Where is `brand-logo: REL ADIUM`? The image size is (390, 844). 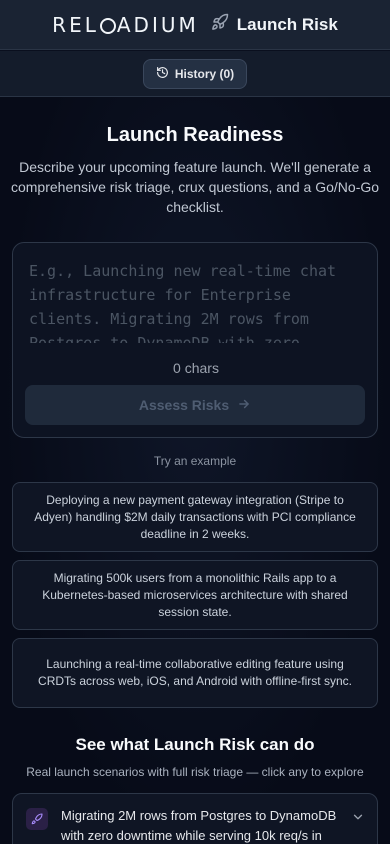 brand-logo: REL ADIUM is located at coordinates (125, 25).